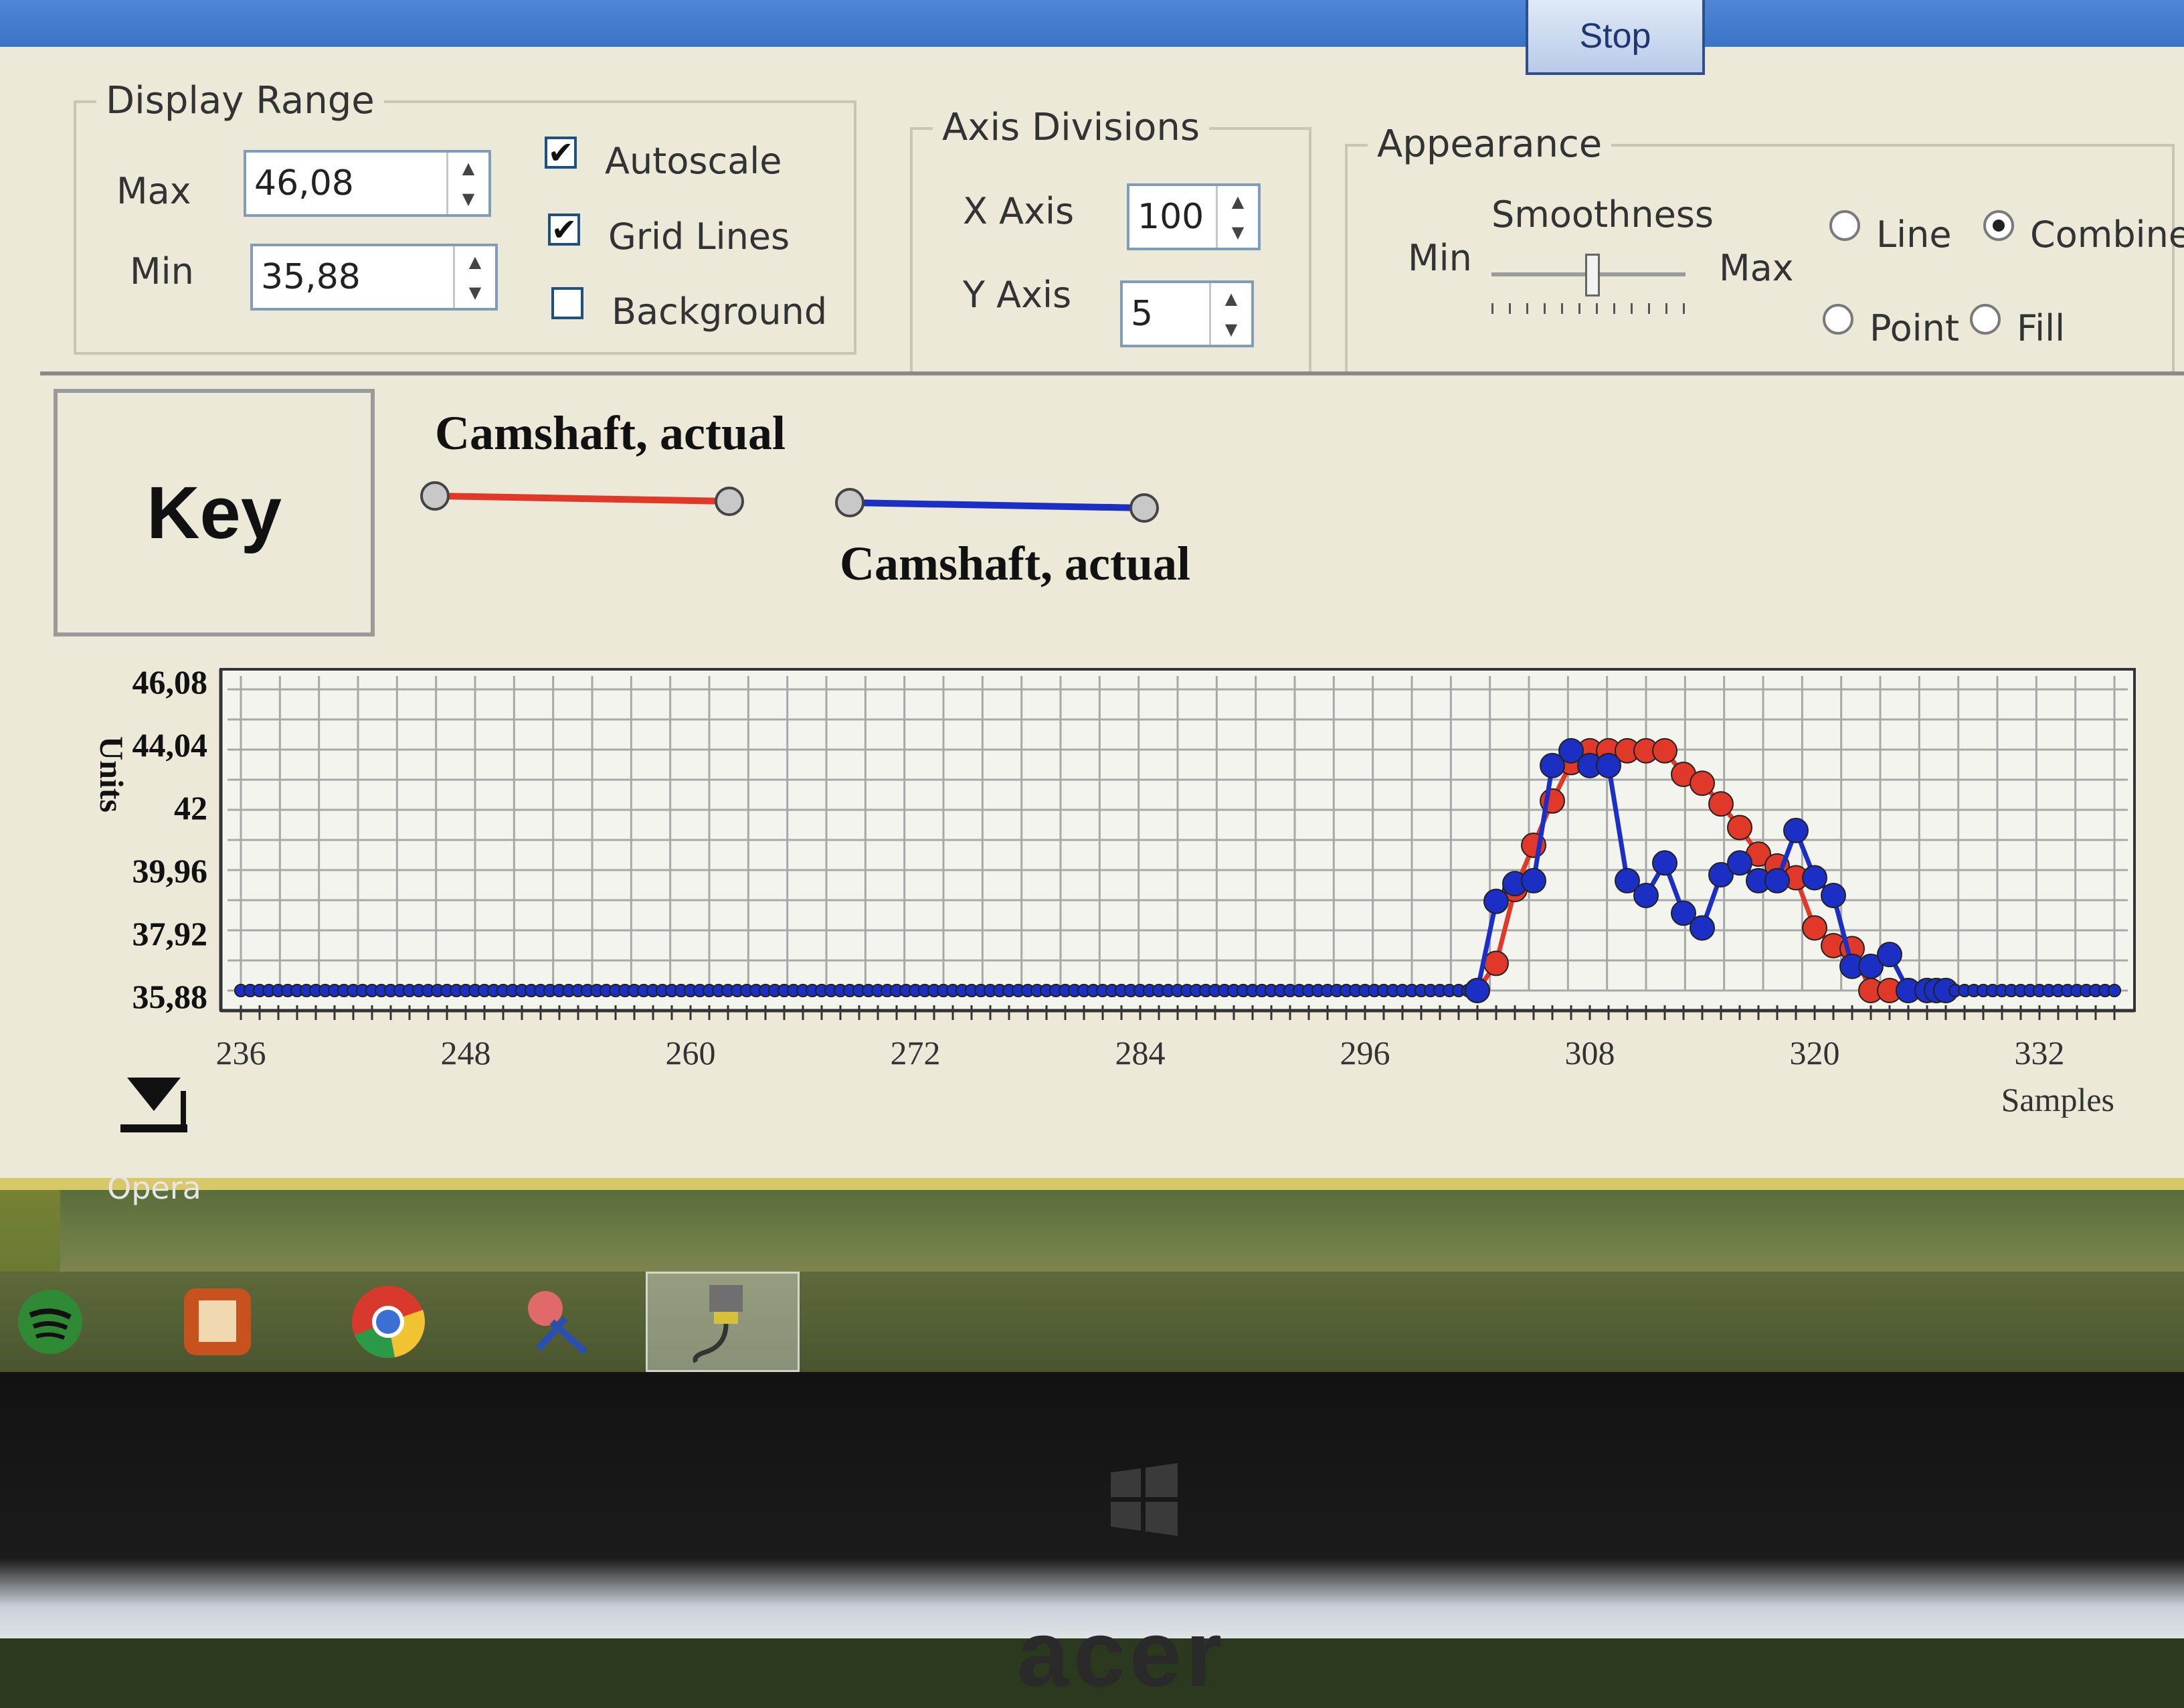  Describe the element at coordinates (2107, 235) in the screenshot. I see `combine-label: Combine` at that location.